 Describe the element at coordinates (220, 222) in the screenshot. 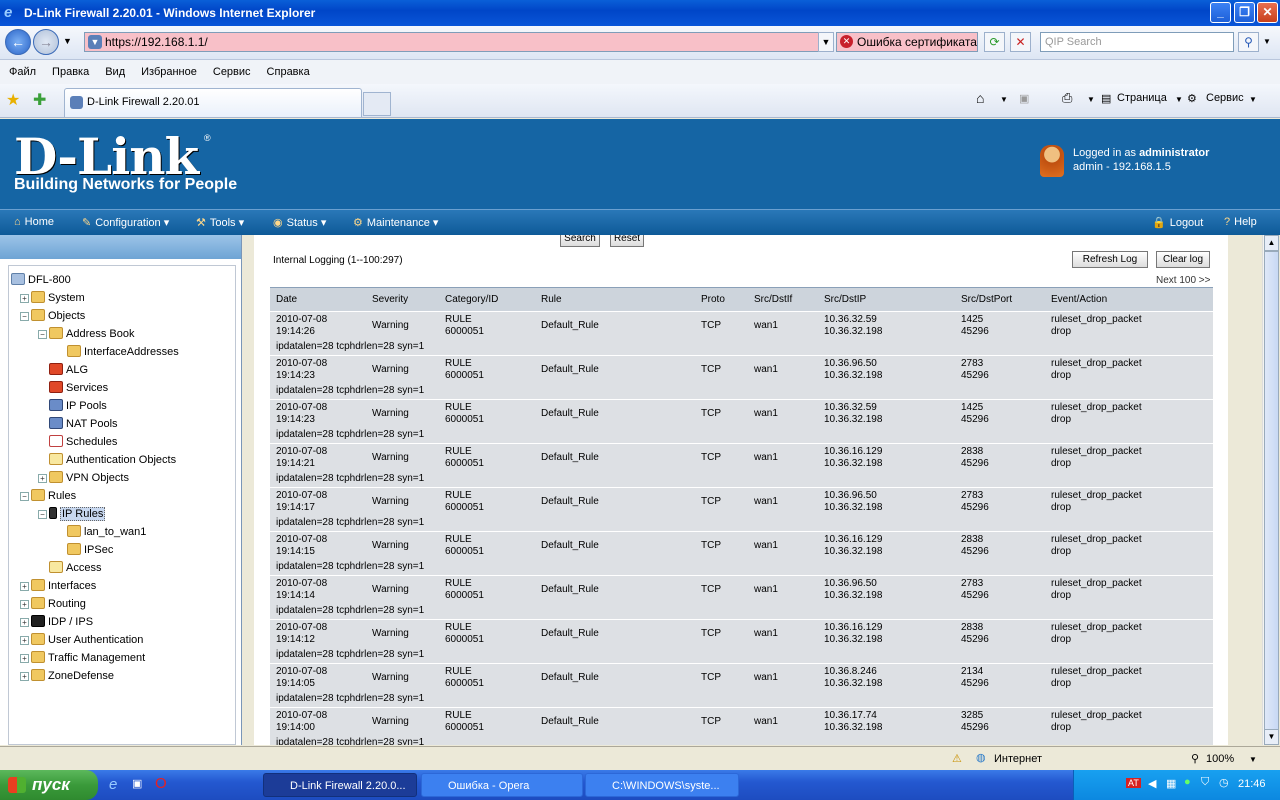

I see `nav-tools: ⚒ Tools ▾` at that location.